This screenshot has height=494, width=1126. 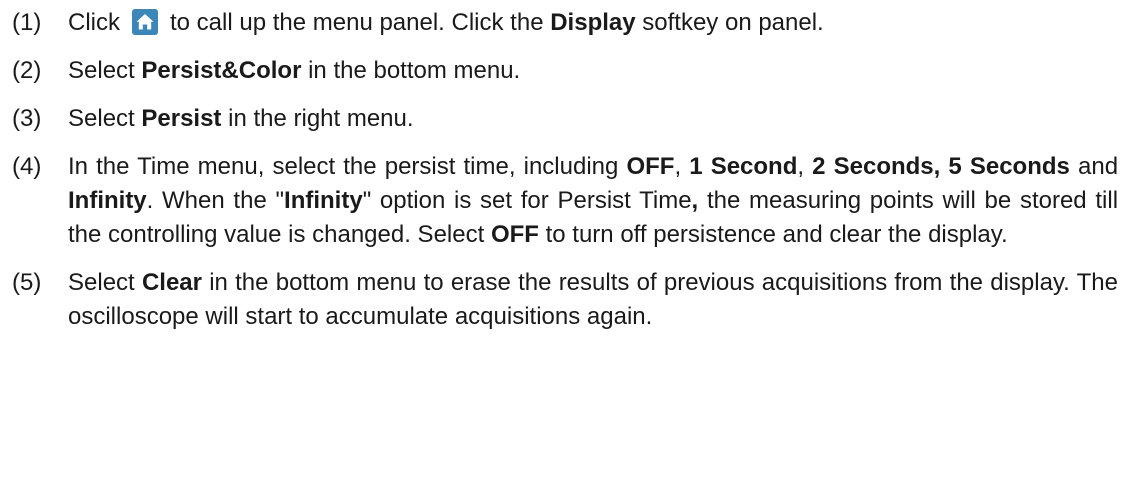 What do you see at coordinates (27, 166) in the screenshot?
I see `step-number: (4)` at bounding box center [27, 166].